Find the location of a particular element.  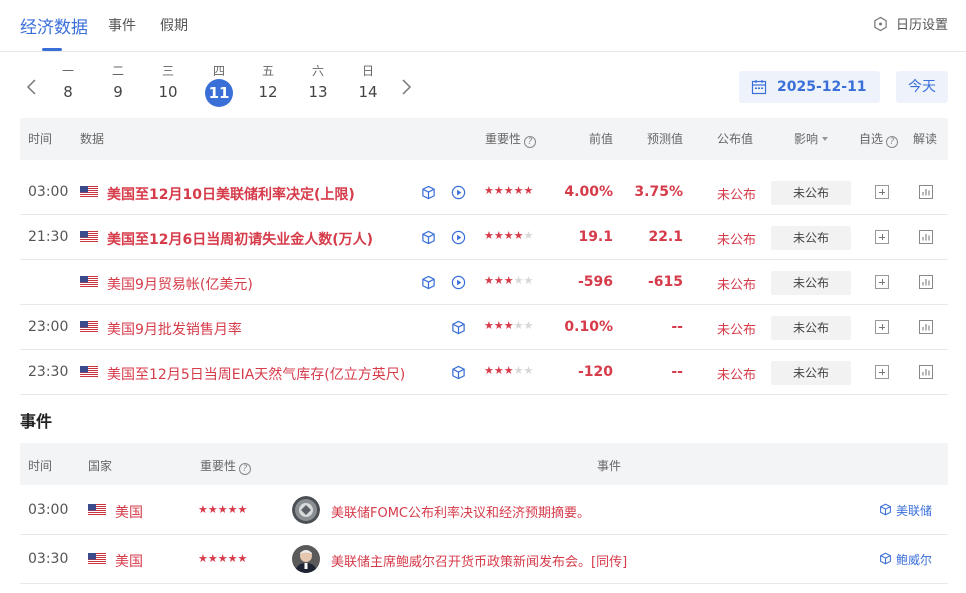

day-8: 一8 is located at coordinates (68, 82).